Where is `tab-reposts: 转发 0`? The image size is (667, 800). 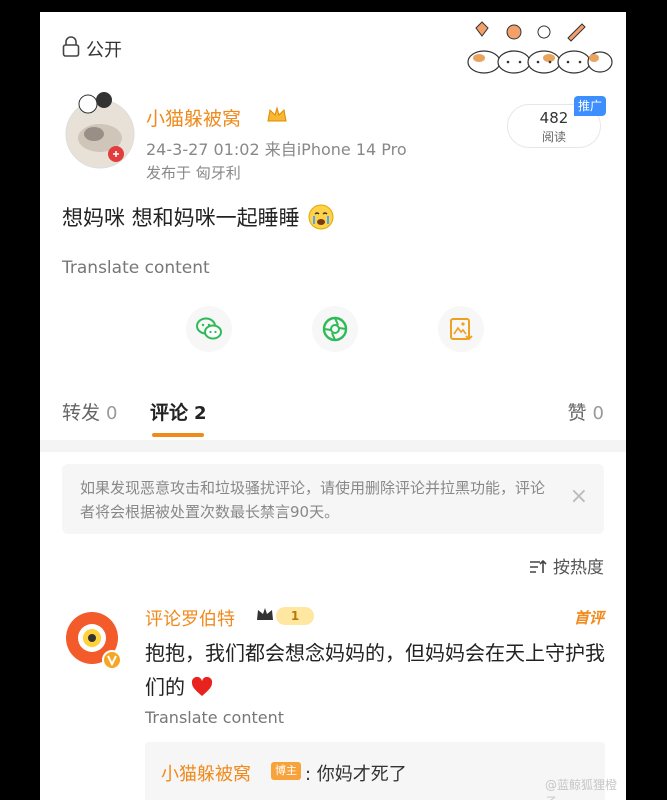
tab-reposts: 转发 0 is located at coordinates (89, 411).